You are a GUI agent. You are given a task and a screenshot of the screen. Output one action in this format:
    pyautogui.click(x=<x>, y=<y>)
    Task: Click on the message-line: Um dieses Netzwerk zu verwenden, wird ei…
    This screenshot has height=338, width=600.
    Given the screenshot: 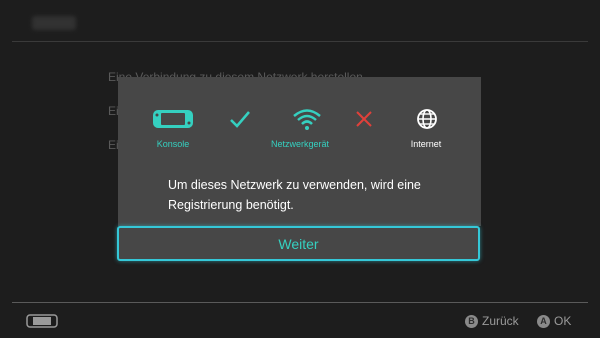 What is the action you would take?
    pyautogui.click(x=294, y=185)
    